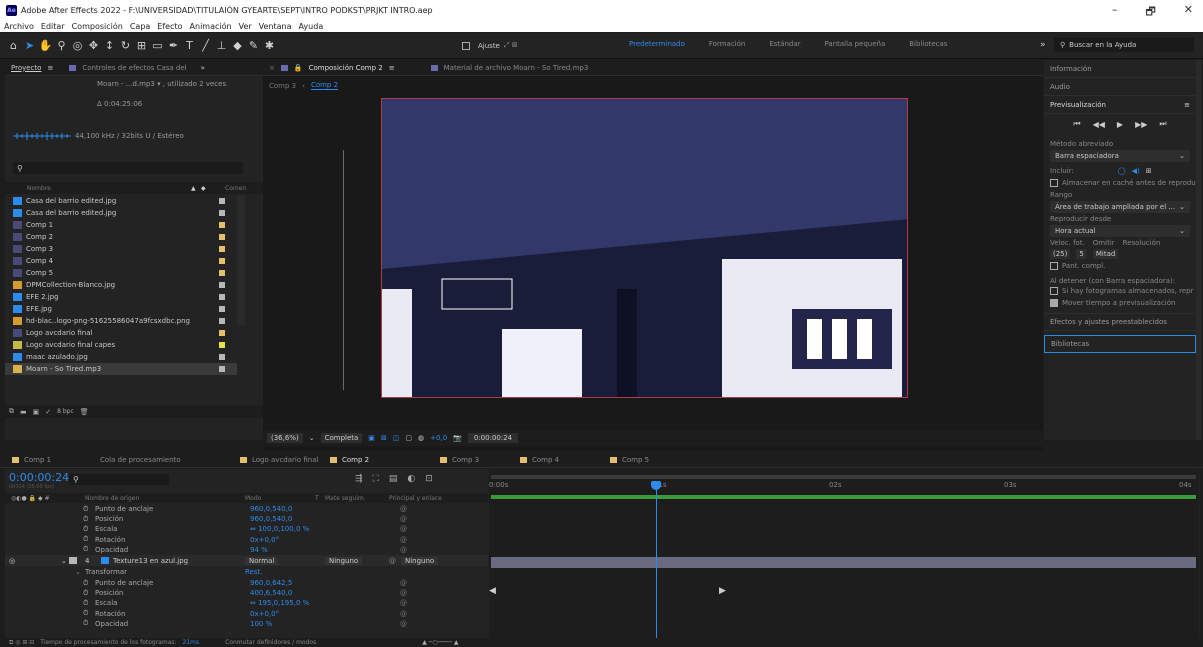 The height and width of the screenshot is (647, 1203). I want to click on project-item: EFE.jpg, so click(121, 309).